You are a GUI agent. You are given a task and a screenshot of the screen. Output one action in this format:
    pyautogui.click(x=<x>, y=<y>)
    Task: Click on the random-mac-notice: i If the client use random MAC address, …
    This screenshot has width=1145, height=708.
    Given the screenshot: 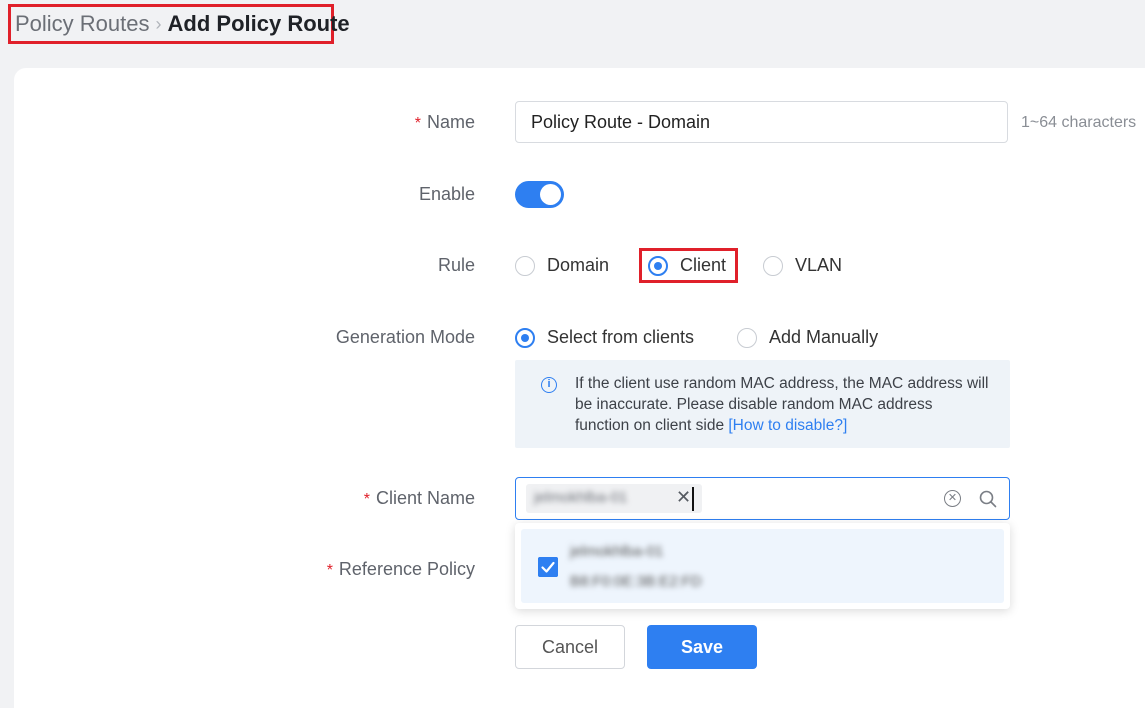 What is the action you would take?
    pyautogui.click(x=762, y=404)
    